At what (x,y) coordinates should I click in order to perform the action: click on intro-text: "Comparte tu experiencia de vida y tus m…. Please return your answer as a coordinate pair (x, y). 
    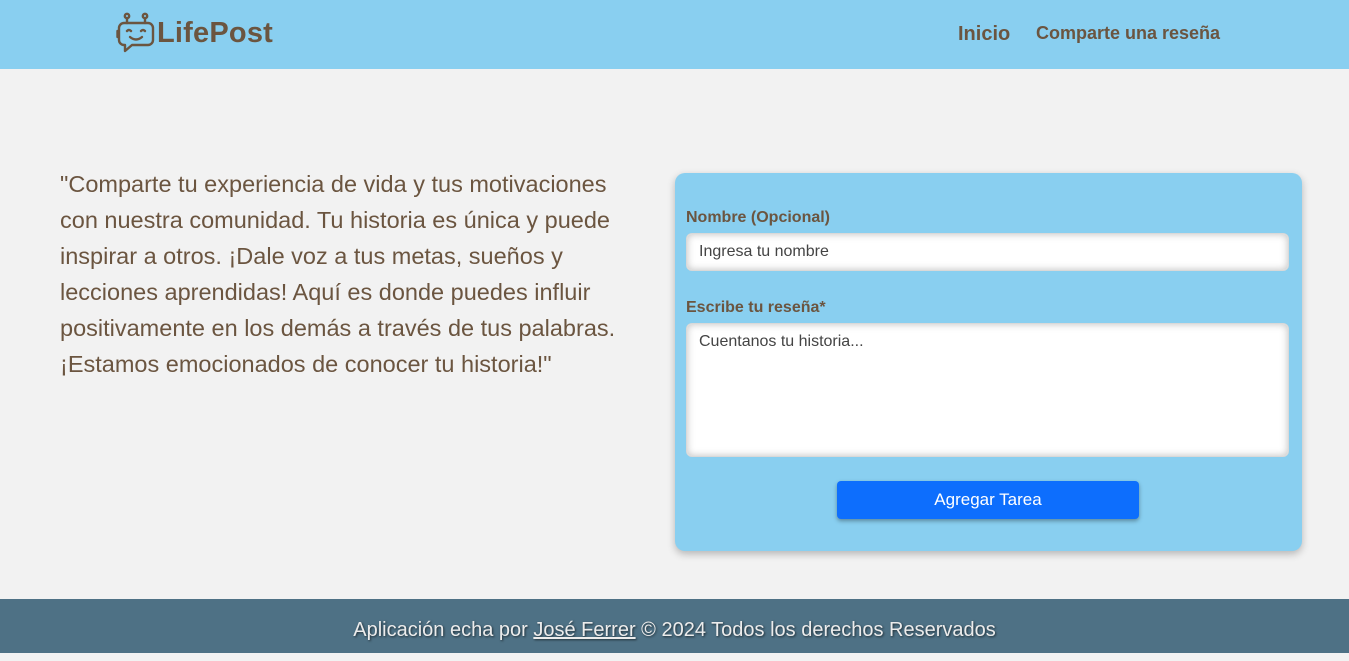
    Looking at the image, I should click on (338, 274).